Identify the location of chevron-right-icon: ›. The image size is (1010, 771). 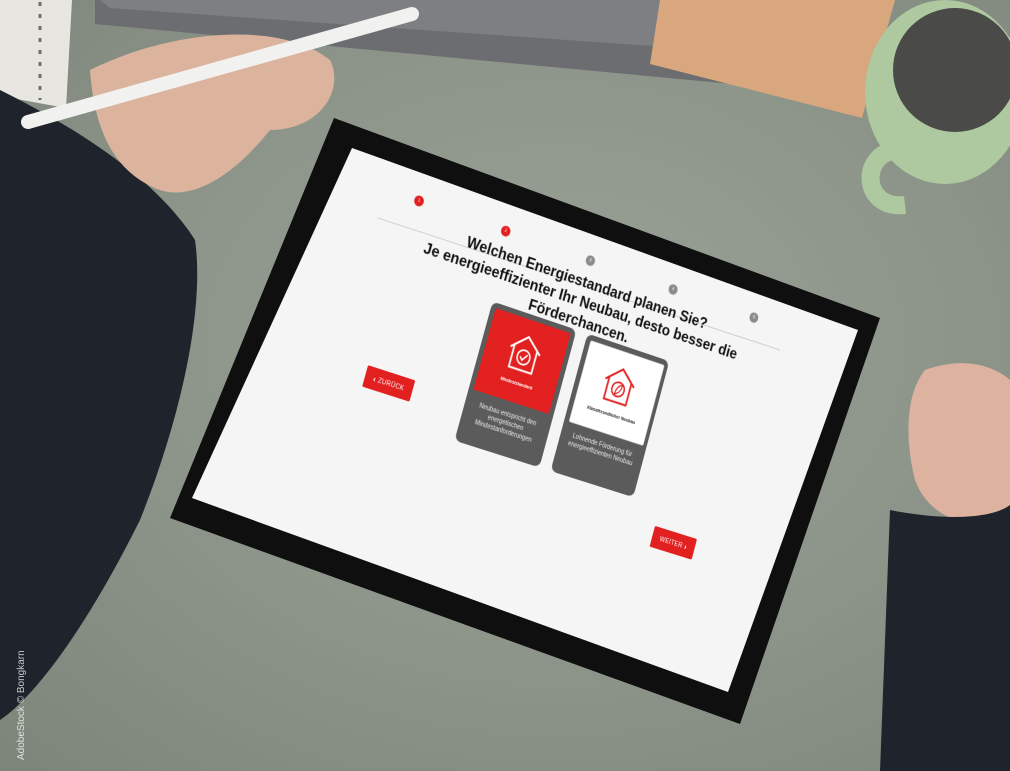
(685, 546).